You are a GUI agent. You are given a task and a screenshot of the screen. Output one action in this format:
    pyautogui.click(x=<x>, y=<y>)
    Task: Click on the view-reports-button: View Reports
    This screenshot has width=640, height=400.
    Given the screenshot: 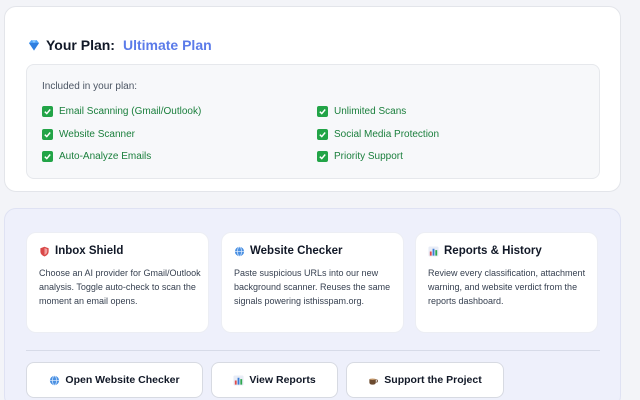 What is the action you would take?
    pyautogui.click(x=274, y=380)
    